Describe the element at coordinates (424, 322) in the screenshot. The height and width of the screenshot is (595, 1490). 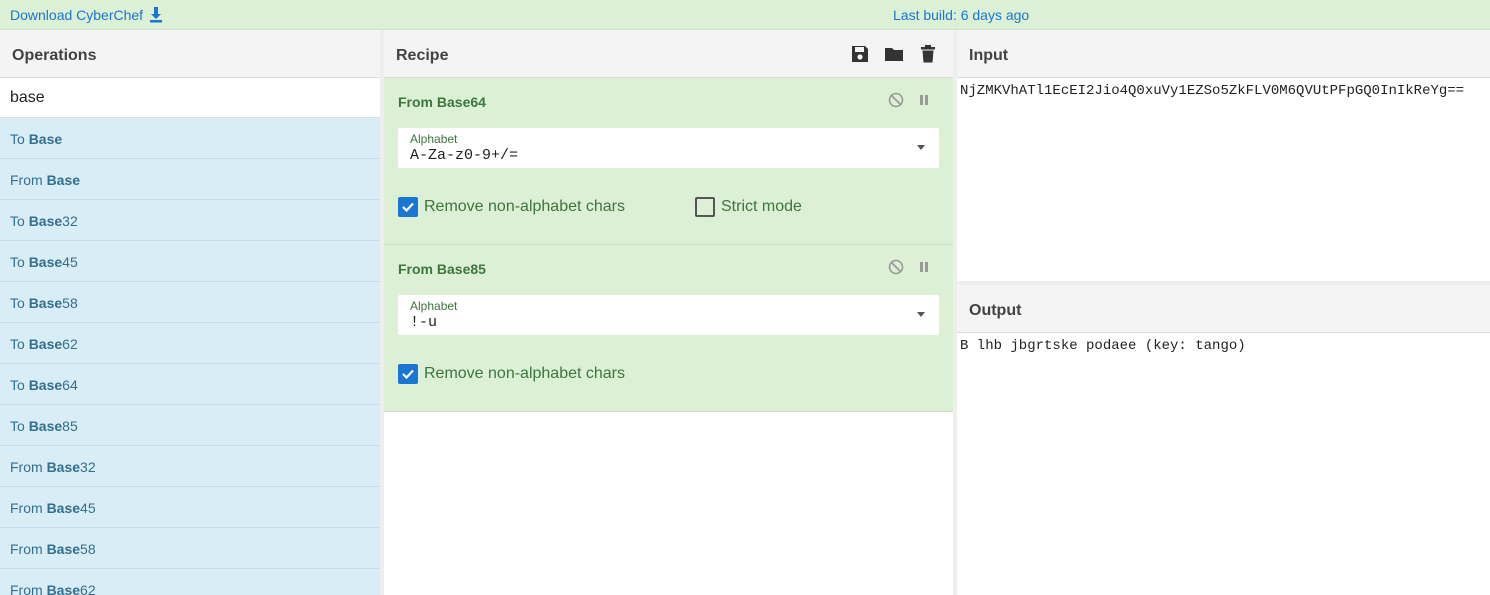
I see `alphabet-value: !-u` at that location.